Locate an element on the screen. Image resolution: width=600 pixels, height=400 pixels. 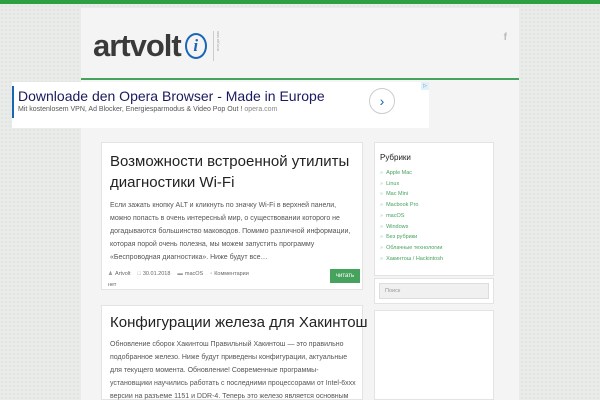
post-category: ▬ macOS is located at coordinates (190, 274).